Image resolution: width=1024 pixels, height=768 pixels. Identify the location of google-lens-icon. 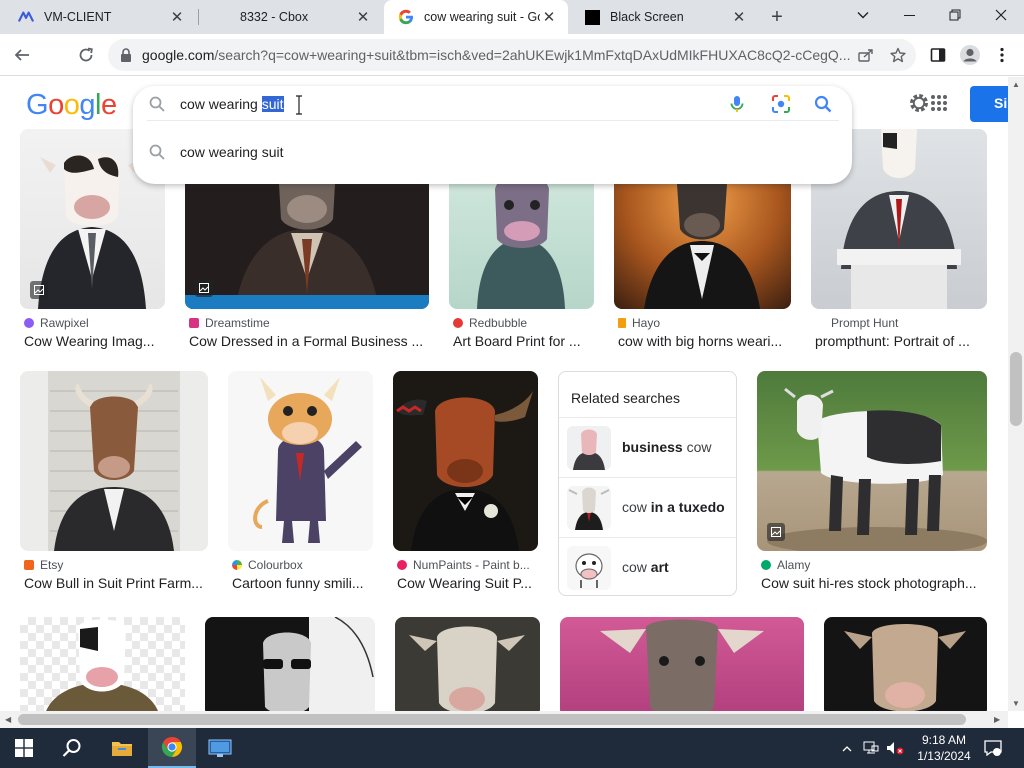
(781, 105).